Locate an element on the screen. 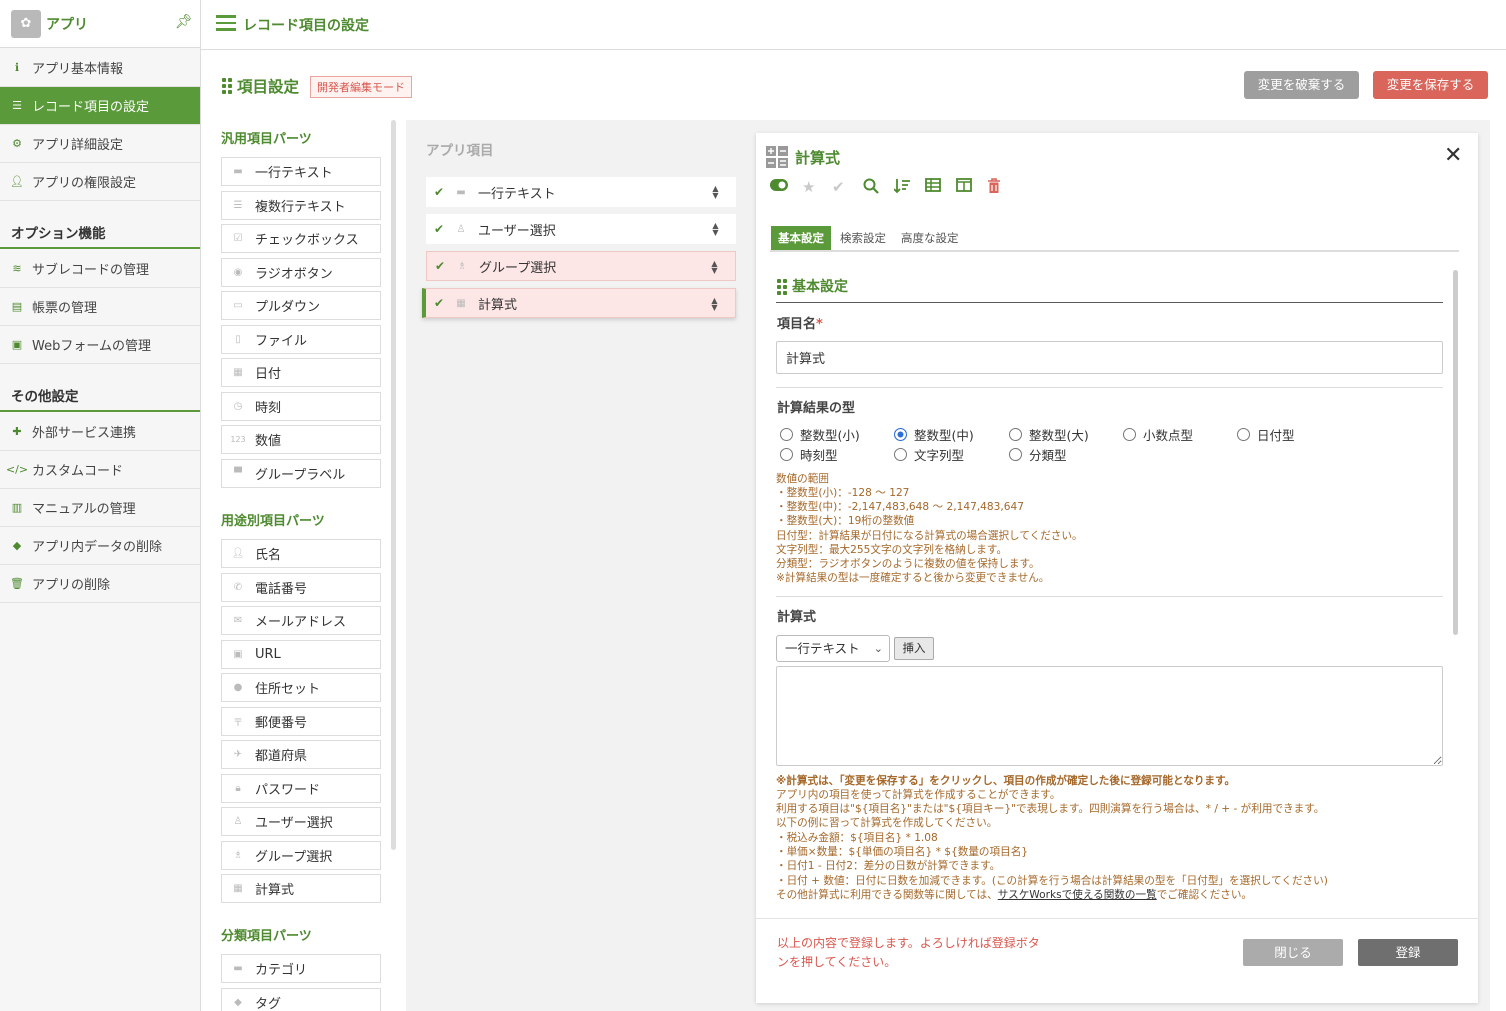  canvas-item-single-line-text: ✔ ▬ 一行テキスト ▲ ▼ is located at coordinates (581, 192).